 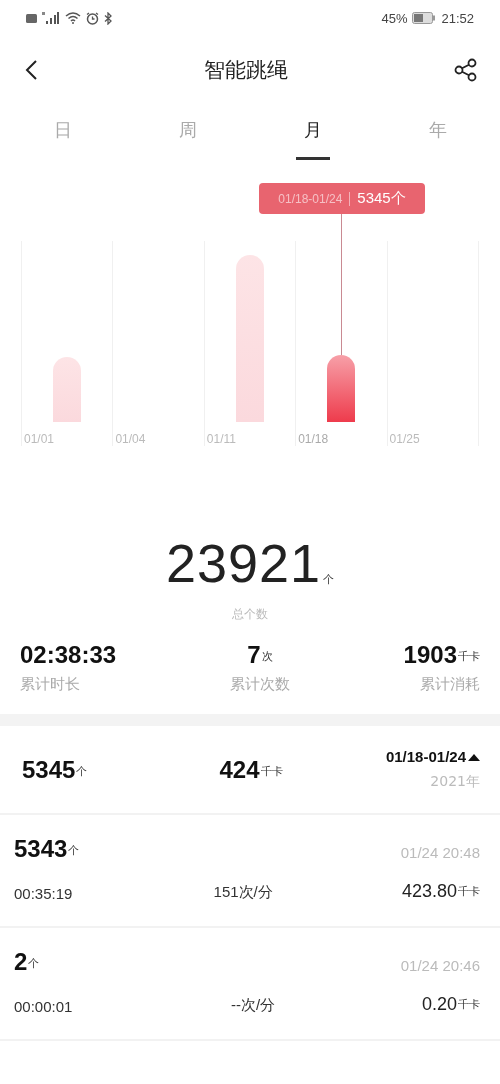 What do you see at coordinates (92, 18) in the screenshot?
I see `alarm-icon` at bounding box center [92, 18].